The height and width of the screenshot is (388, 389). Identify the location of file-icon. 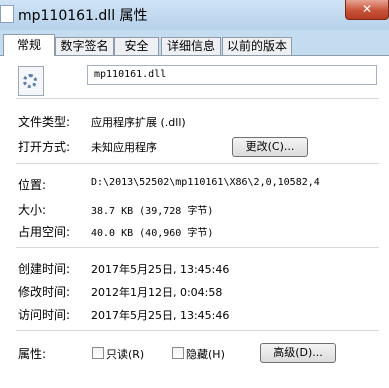
(7, 14).